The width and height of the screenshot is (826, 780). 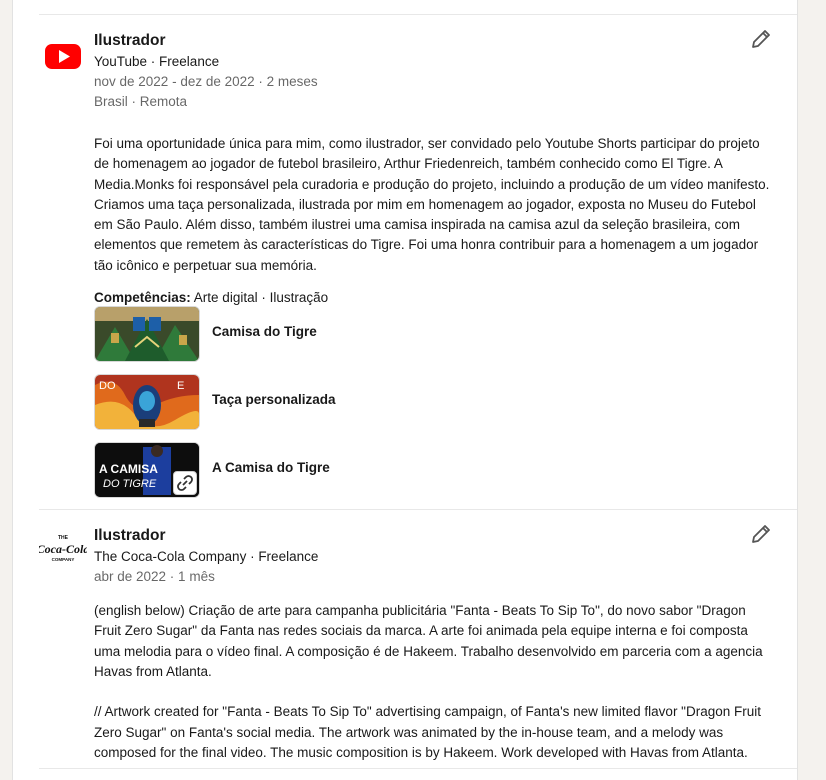 I want to click on media-title: A Camisa do Tigre, so click(x=271, y=467).